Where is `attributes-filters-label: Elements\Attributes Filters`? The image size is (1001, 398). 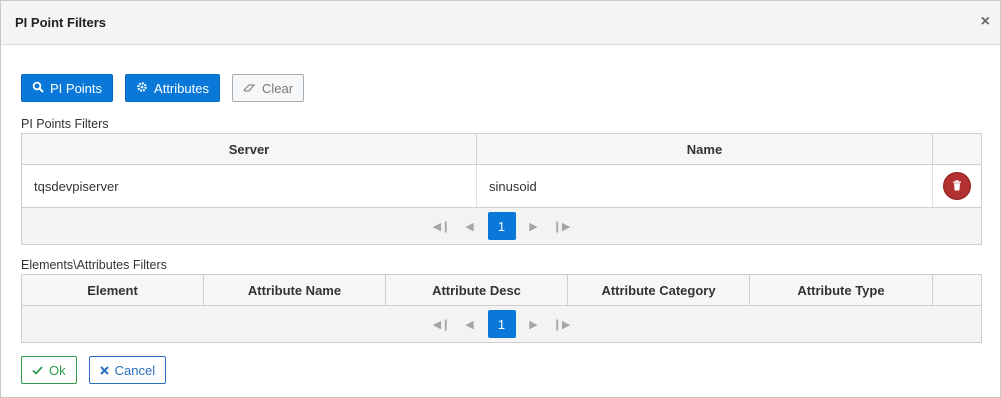
attributes-filters-label: Elements\Attributes Filters is located at coordinates (94, 265).